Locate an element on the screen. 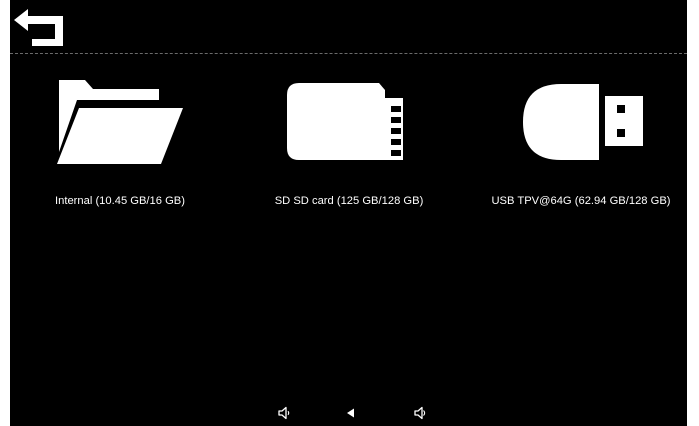  volume-up-button is located at coordinates (420, 413).